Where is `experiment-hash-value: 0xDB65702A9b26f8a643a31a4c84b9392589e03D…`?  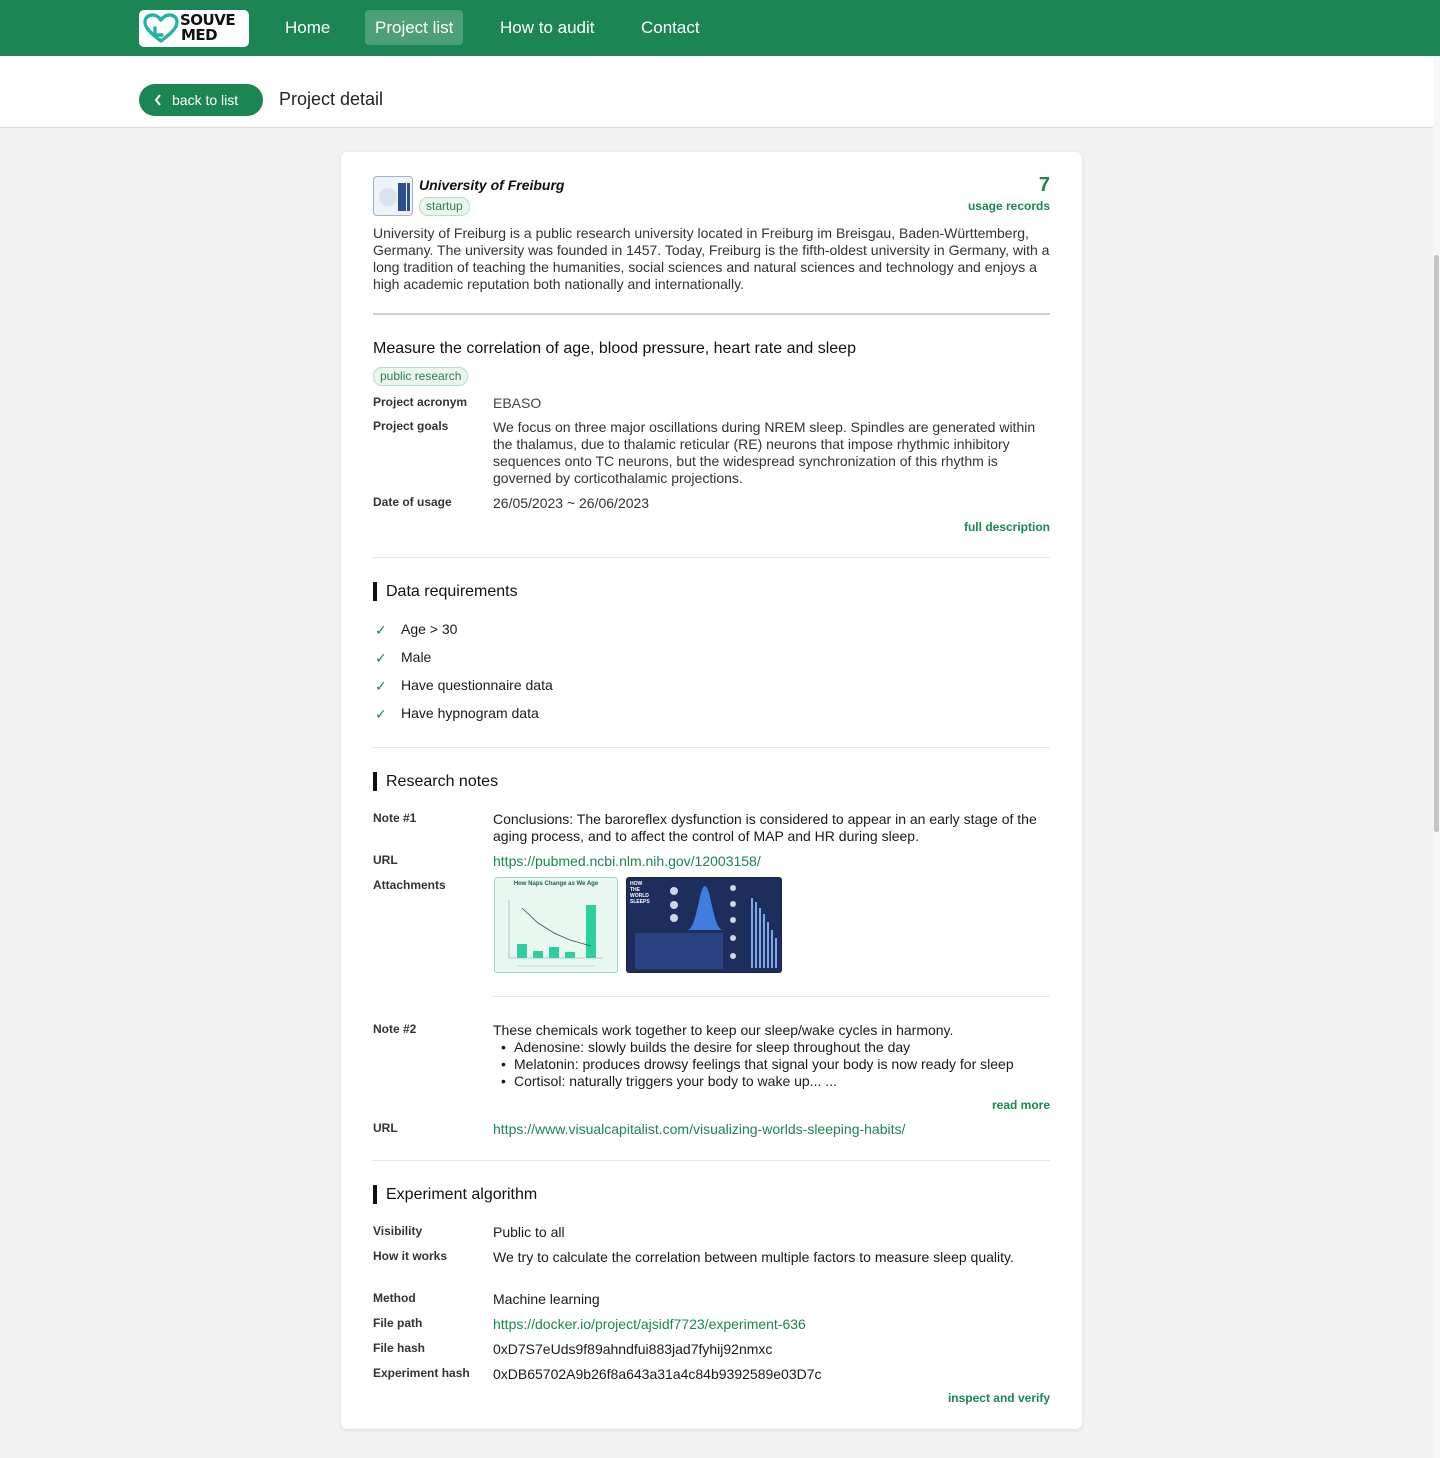
experiment-hash-value: 0xDB65702A9b26f8a643a31a4c84b9392589e03D… is located at coordinates (657, 1374).